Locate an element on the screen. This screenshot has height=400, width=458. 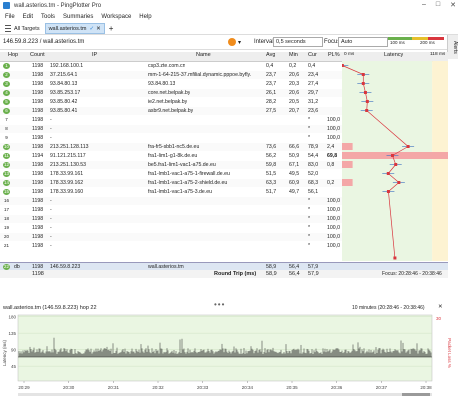
x-tick-label: 20:33 is located at coordinates (203, 387).